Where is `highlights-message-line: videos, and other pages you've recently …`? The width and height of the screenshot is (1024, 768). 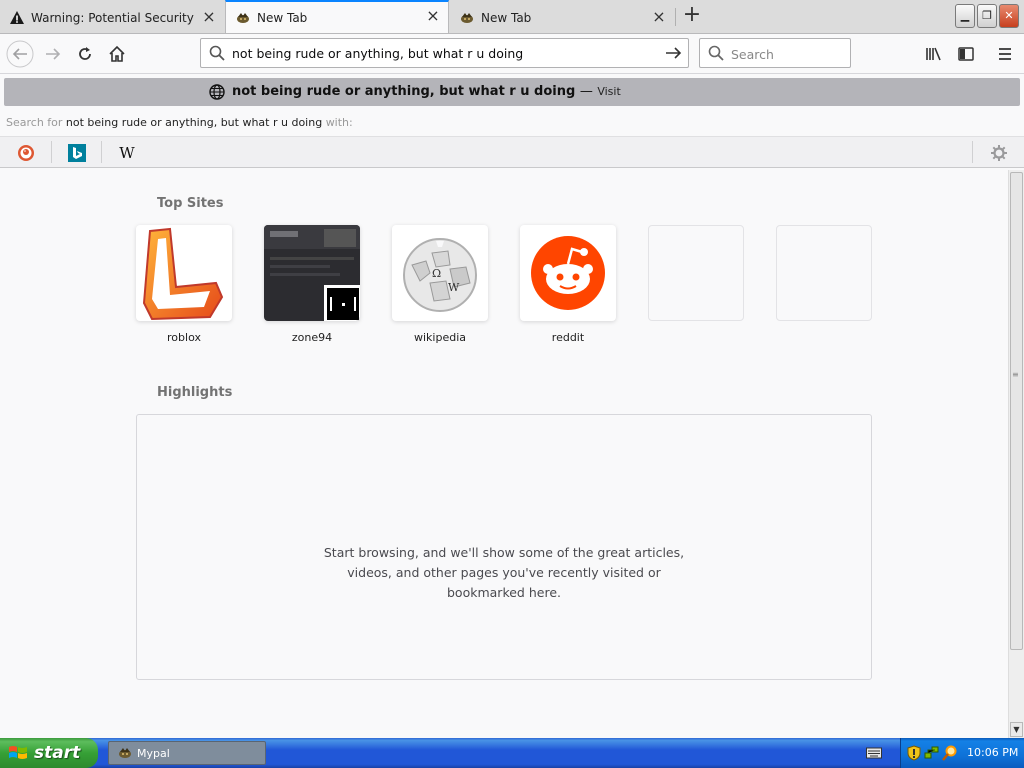
highlights-message-line: videos, and other pages you've recently … is located at coordinates (504, 572).